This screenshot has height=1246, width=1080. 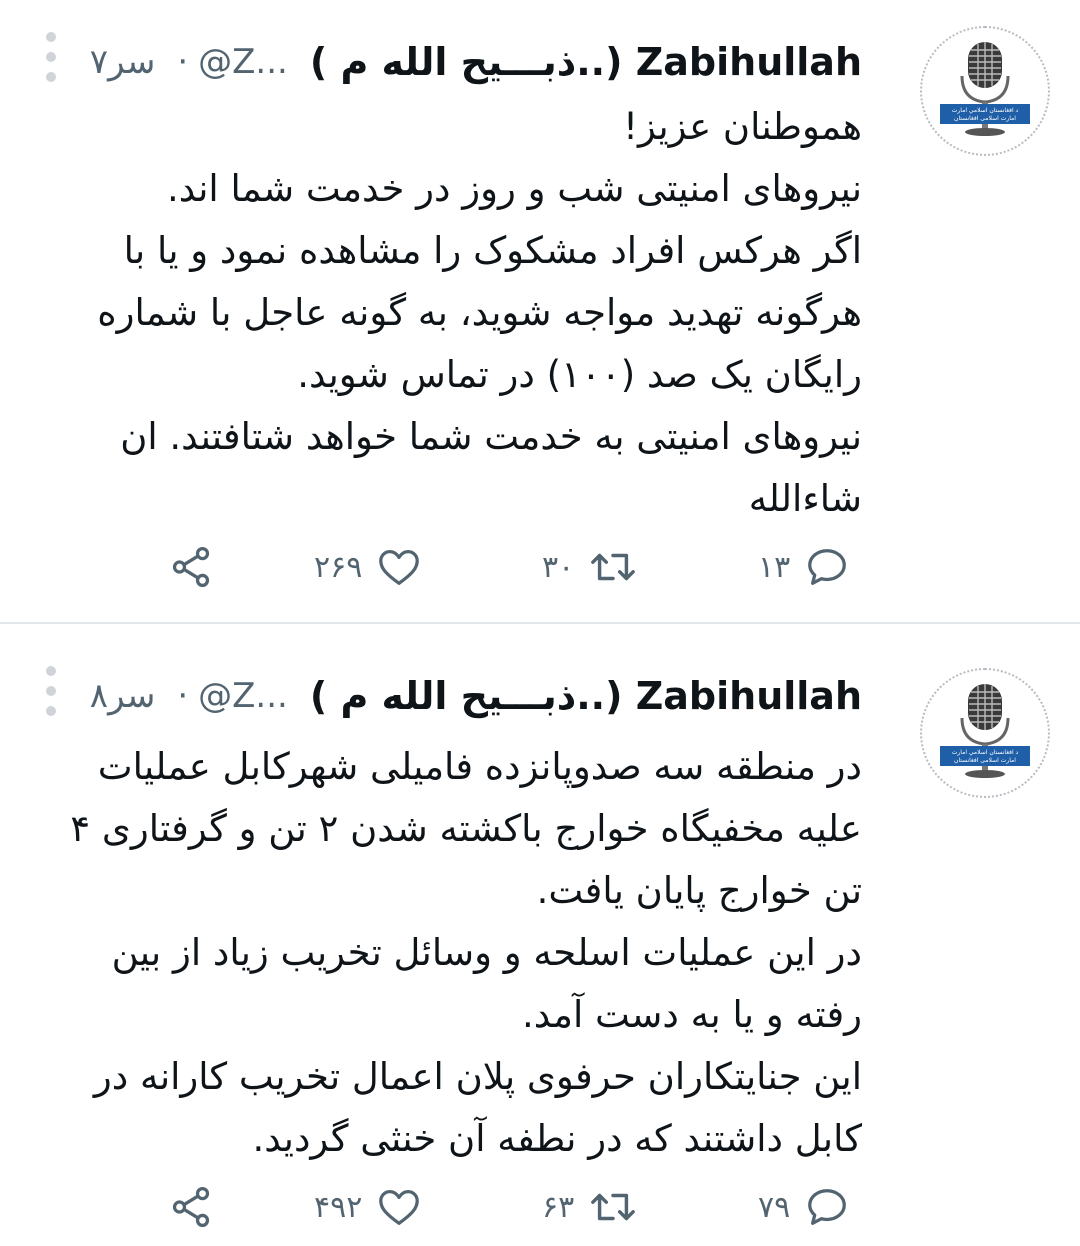 What do you see at coordinates (742, 126) in the screenshot?
I see `tweet-line: هموطنان عزیز!` at bounding box center [742, 126].